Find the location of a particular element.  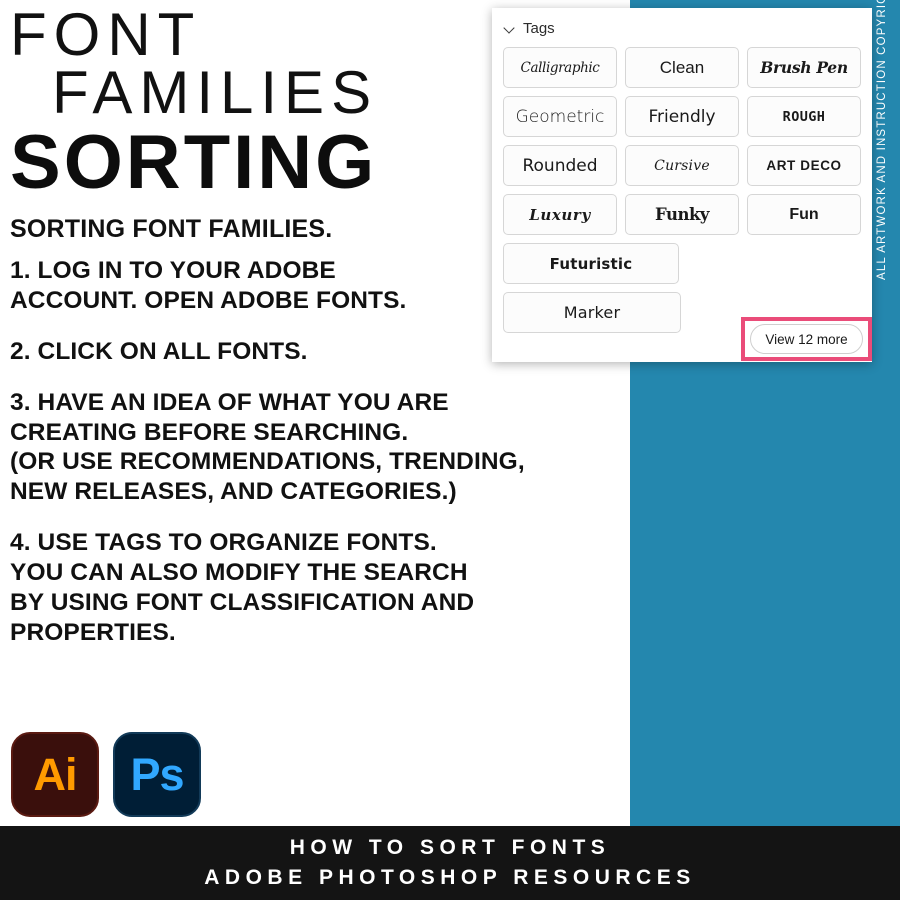

tag-button-brush-pen: Brush Pen is located at coordinates (804, 67).